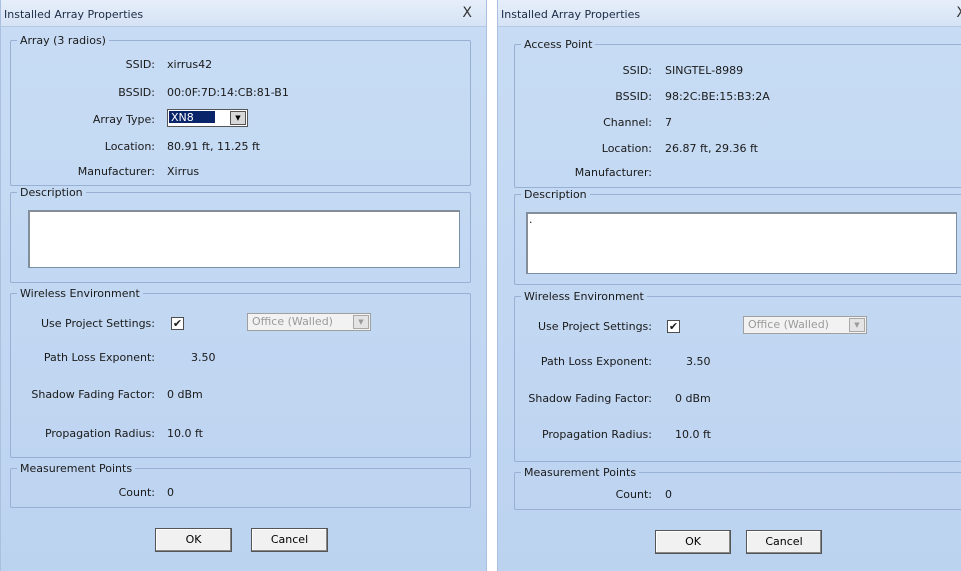 This screenshot has height=571, width=961. I want to click on array-type-value: XN8, so click(192, 117).